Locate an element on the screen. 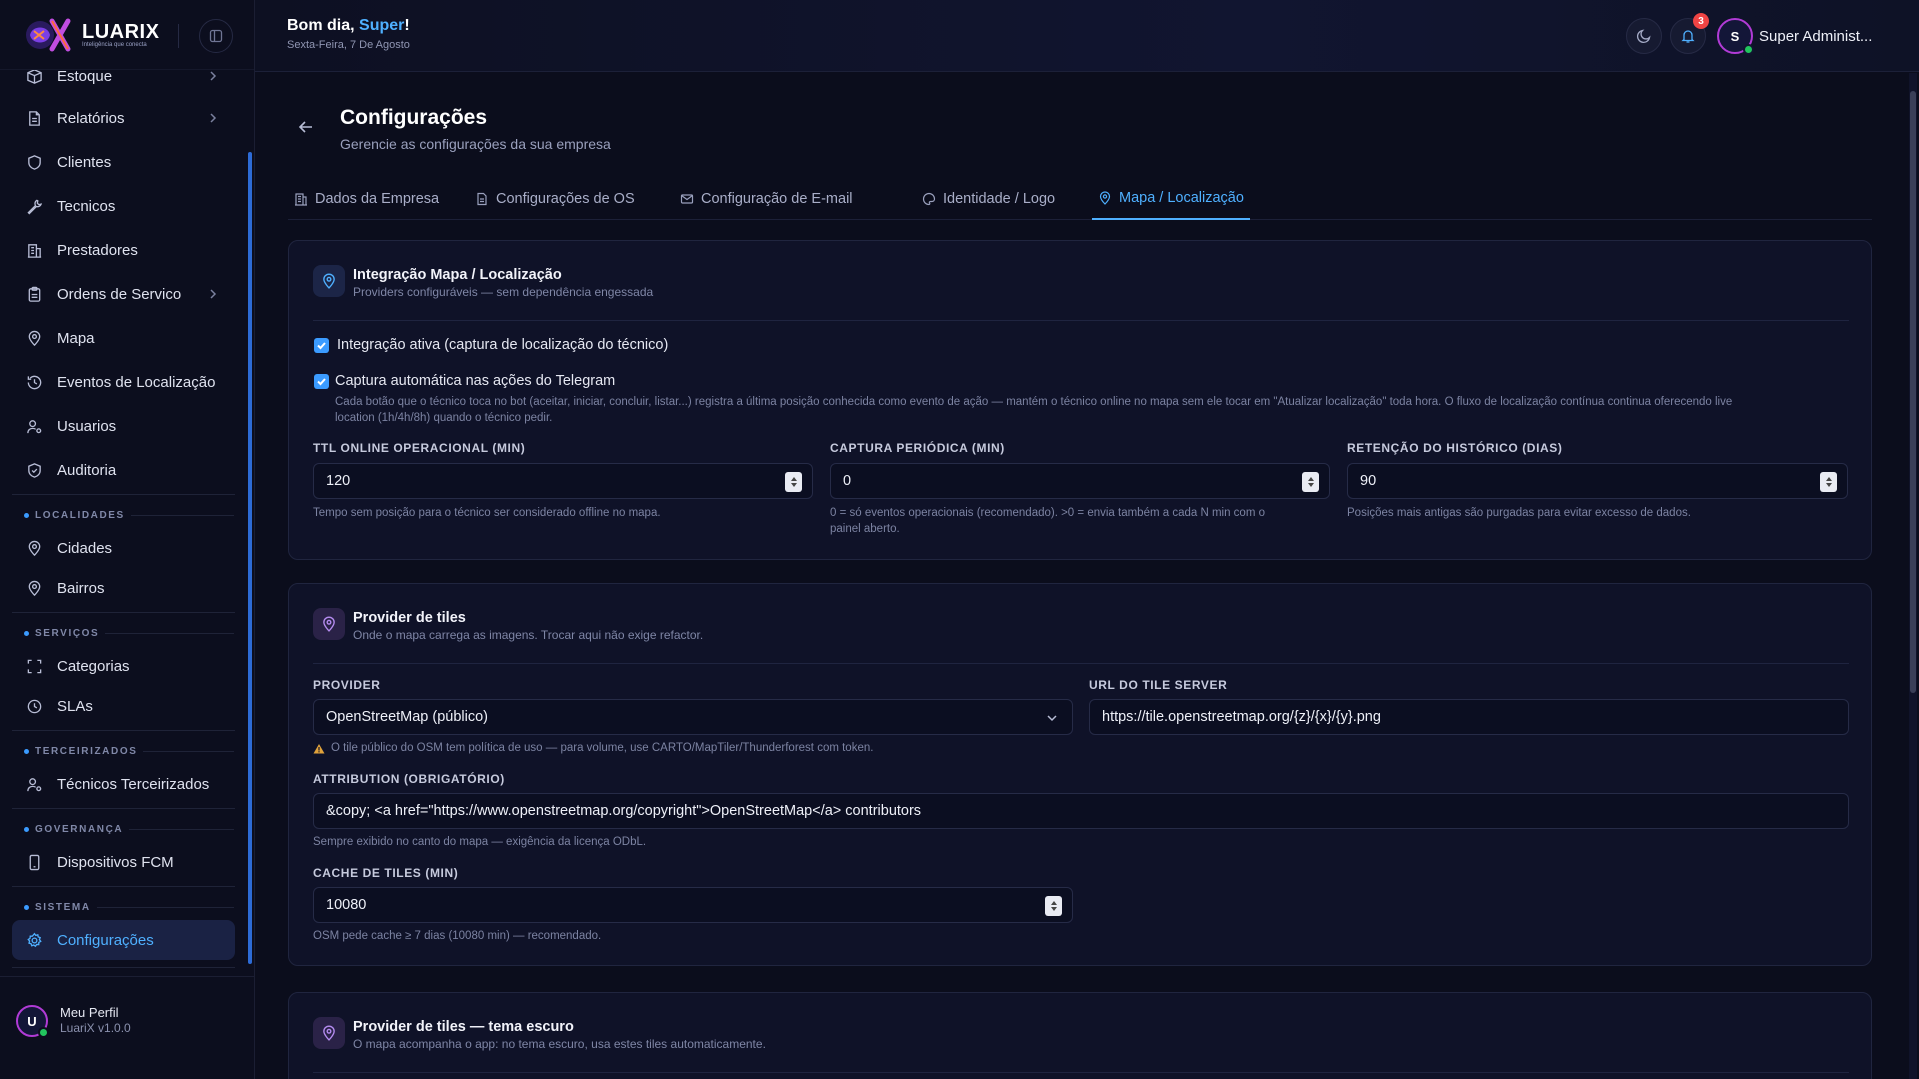 This screenshot has height=1079, width=1919. telegram-capture-checkbox is located at coordinates (321, 381).